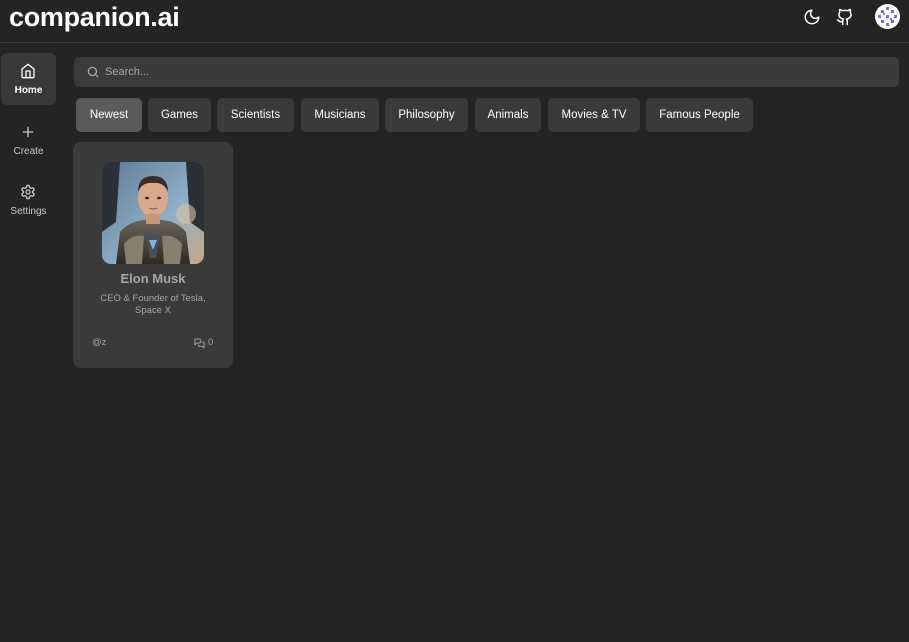 The width and height of the screenshot is (909, 642). Describe the element at coordinates (28, 192) in the screenshot. I see `gear-icon` at that location.